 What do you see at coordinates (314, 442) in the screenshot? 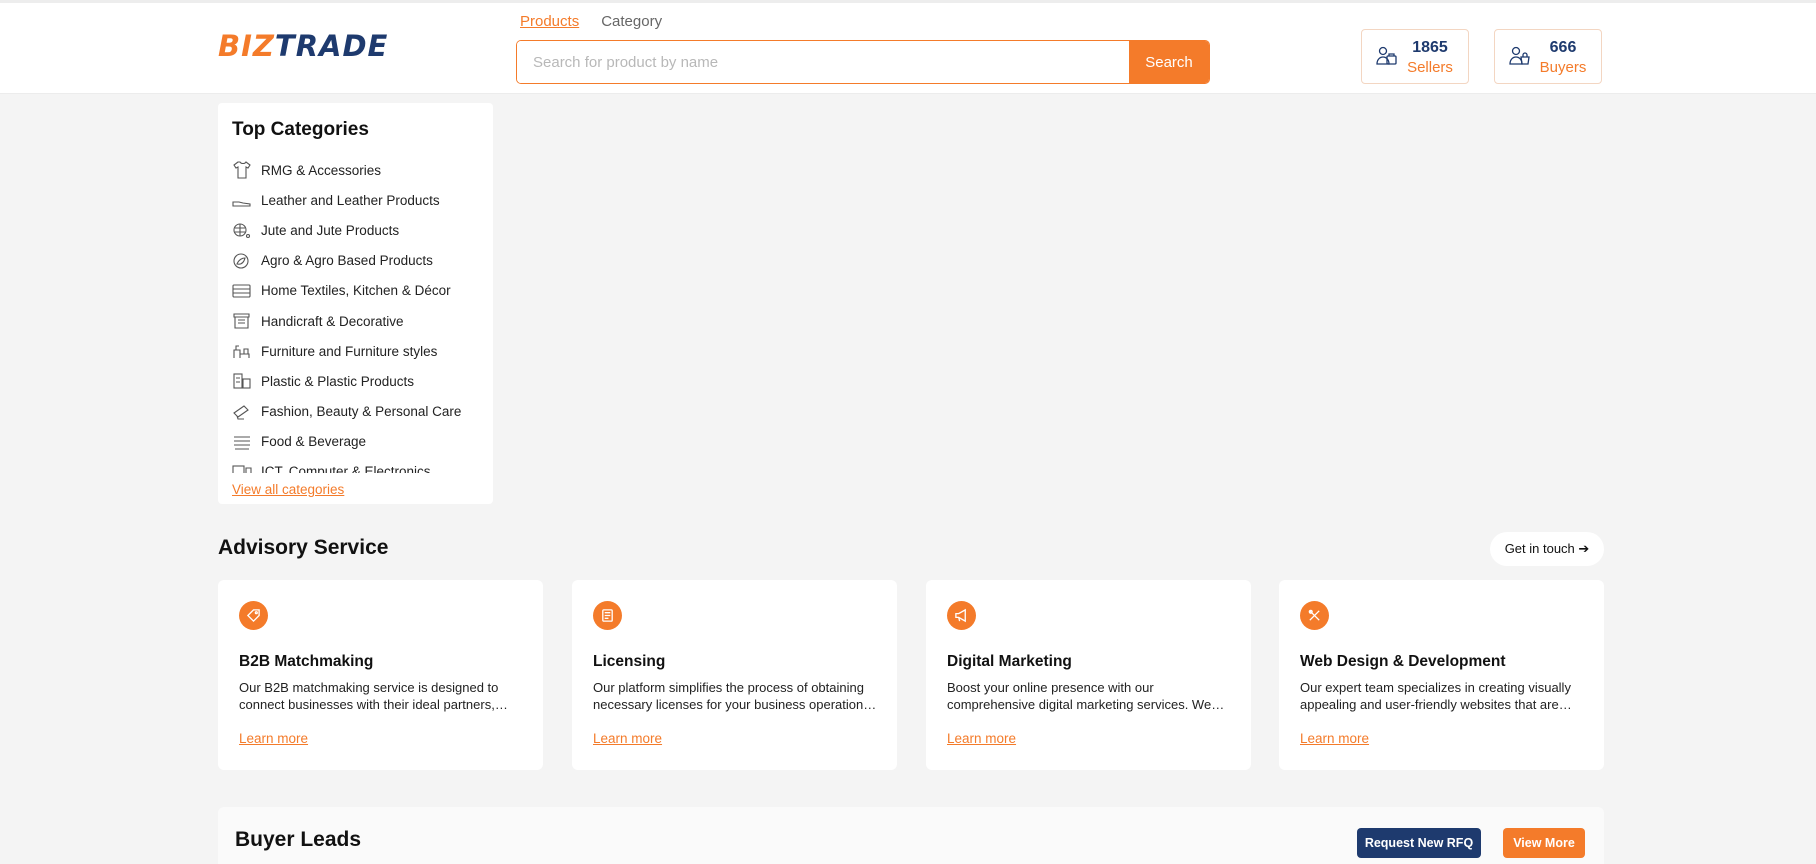
I see `category-label: Food & Beverage` at bounding box center [314, 442].